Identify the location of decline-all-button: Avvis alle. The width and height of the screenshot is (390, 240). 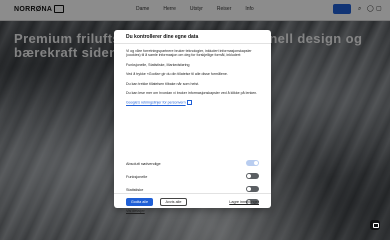
(173, 202).